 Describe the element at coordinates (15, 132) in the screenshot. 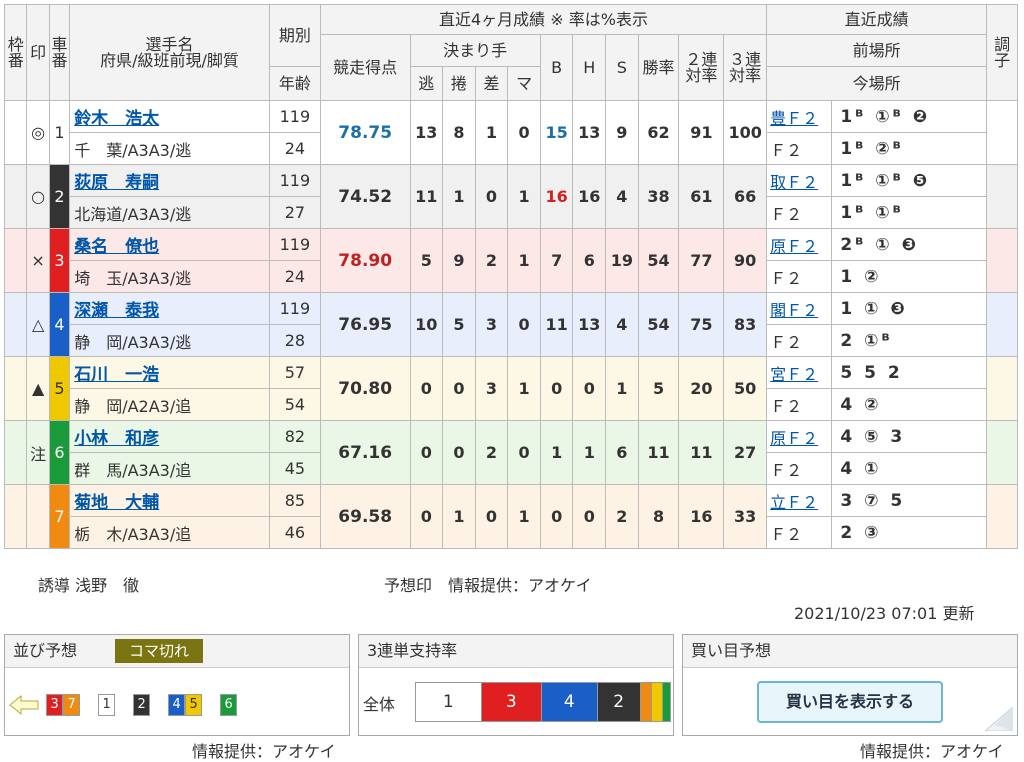

I see `frame-cell` at that location.